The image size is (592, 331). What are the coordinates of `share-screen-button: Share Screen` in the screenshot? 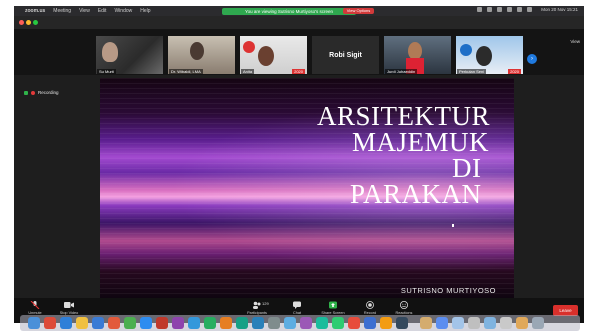 It's located at (333, 308).